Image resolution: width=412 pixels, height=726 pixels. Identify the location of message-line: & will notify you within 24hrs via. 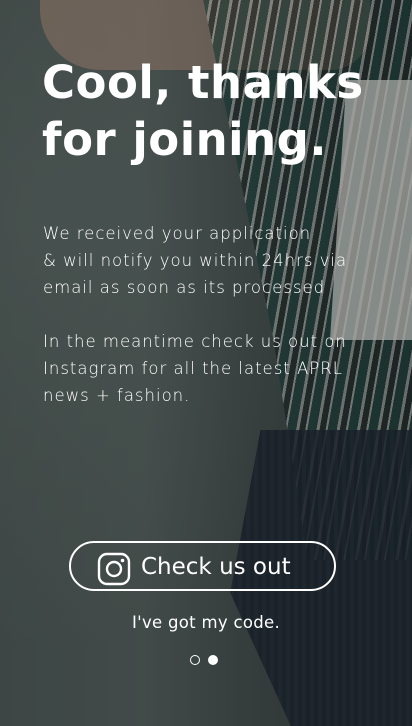
(195, 260).